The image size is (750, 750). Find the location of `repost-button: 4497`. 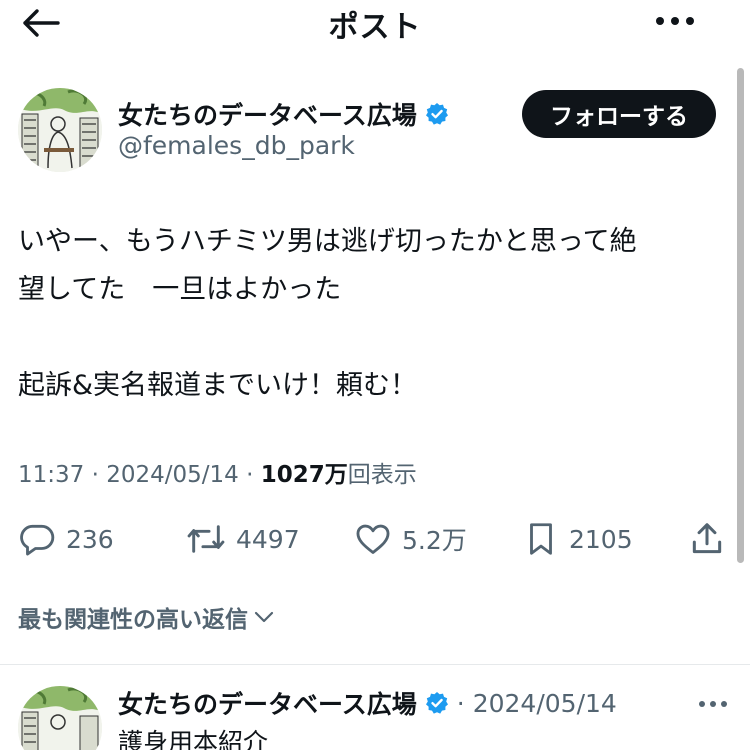

repost-button: 4497 is located at coordinates (243, 539).